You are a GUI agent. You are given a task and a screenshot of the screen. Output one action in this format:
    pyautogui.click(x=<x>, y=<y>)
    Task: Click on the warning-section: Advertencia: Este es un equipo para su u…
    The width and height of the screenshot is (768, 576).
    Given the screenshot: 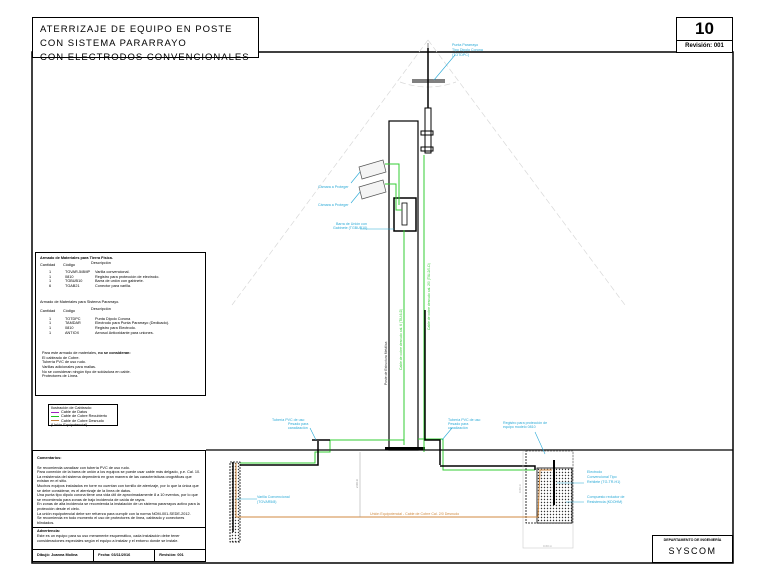 What is the action you would take?
    pyautogui.click(x=119, y=535)
    